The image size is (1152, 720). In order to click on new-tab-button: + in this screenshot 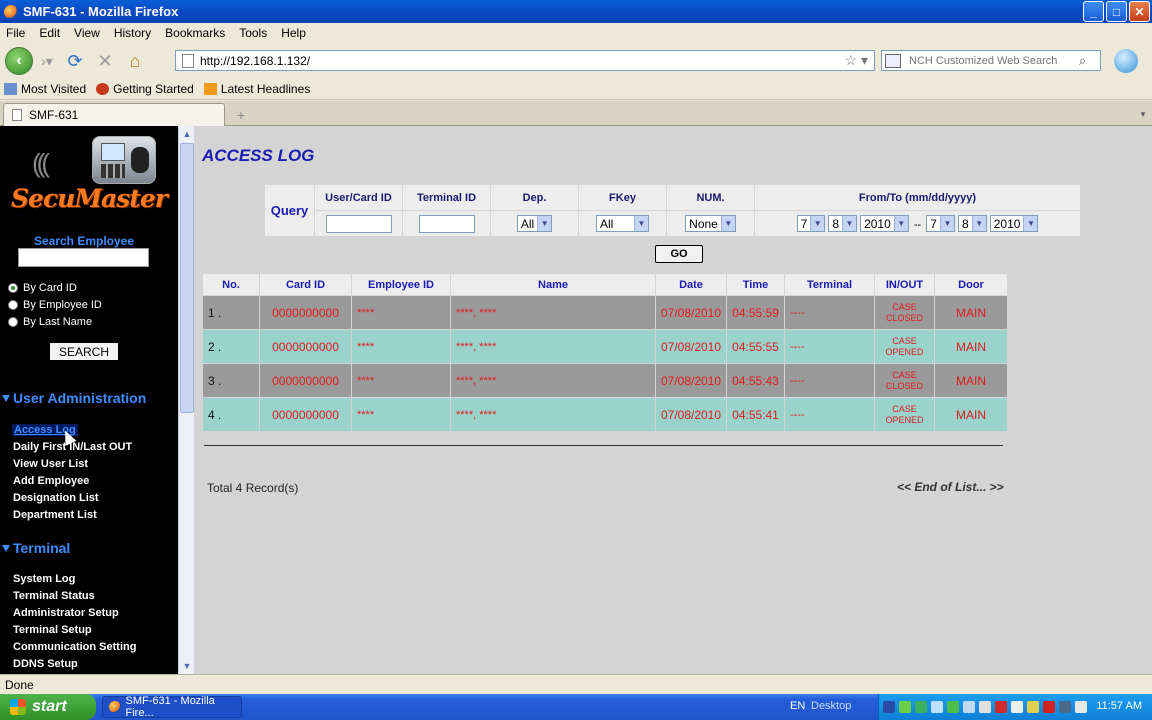, I will do `click(241, 114)`.